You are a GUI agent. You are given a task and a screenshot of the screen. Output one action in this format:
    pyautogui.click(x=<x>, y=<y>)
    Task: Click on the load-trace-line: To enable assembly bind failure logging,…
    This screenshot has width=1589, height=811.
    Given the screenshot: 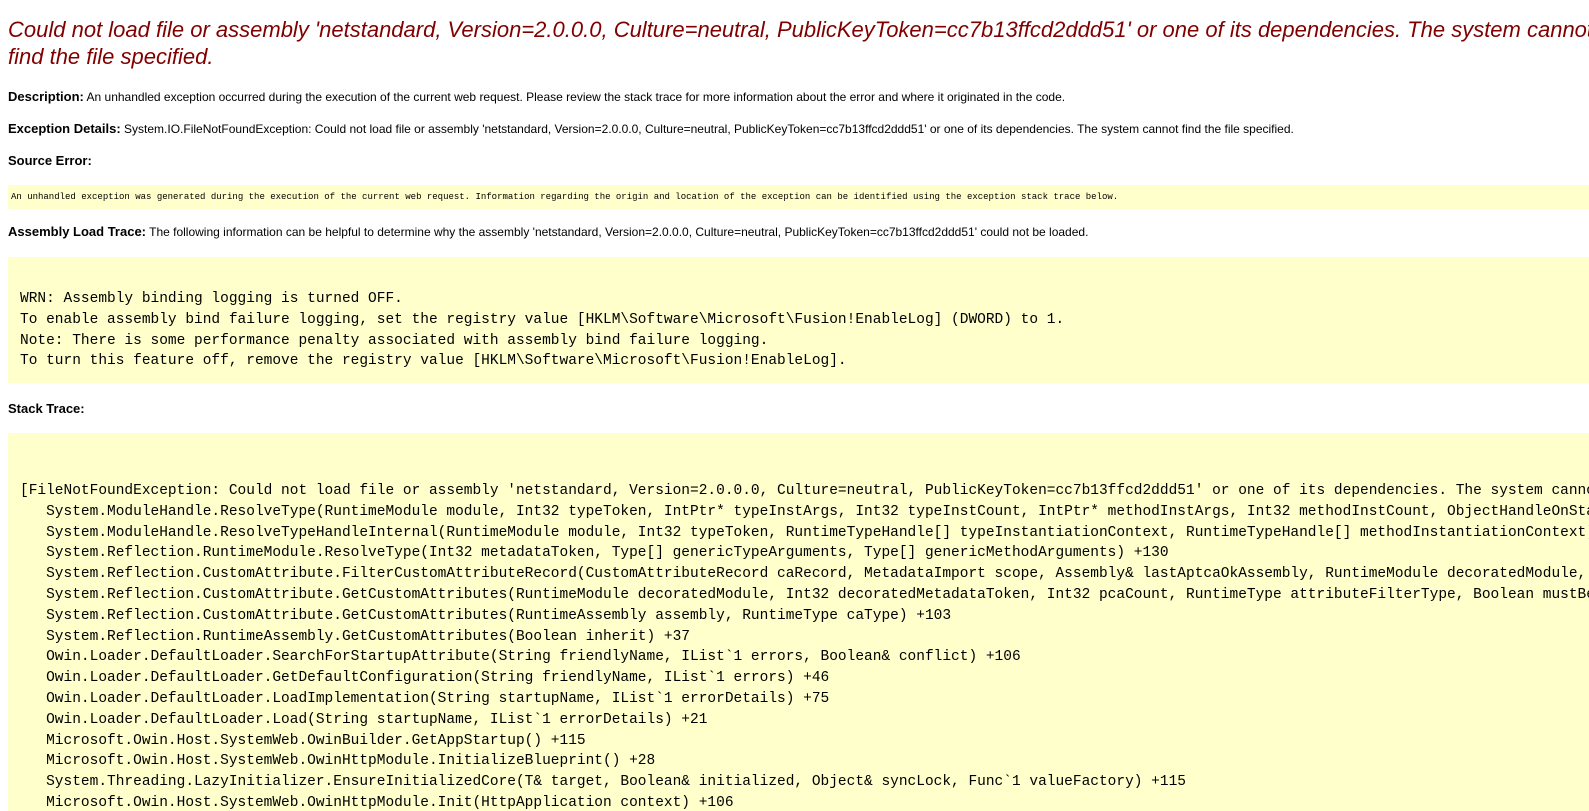 What is the action you would take?
    pyautogui.click(x=542, y=319)
    